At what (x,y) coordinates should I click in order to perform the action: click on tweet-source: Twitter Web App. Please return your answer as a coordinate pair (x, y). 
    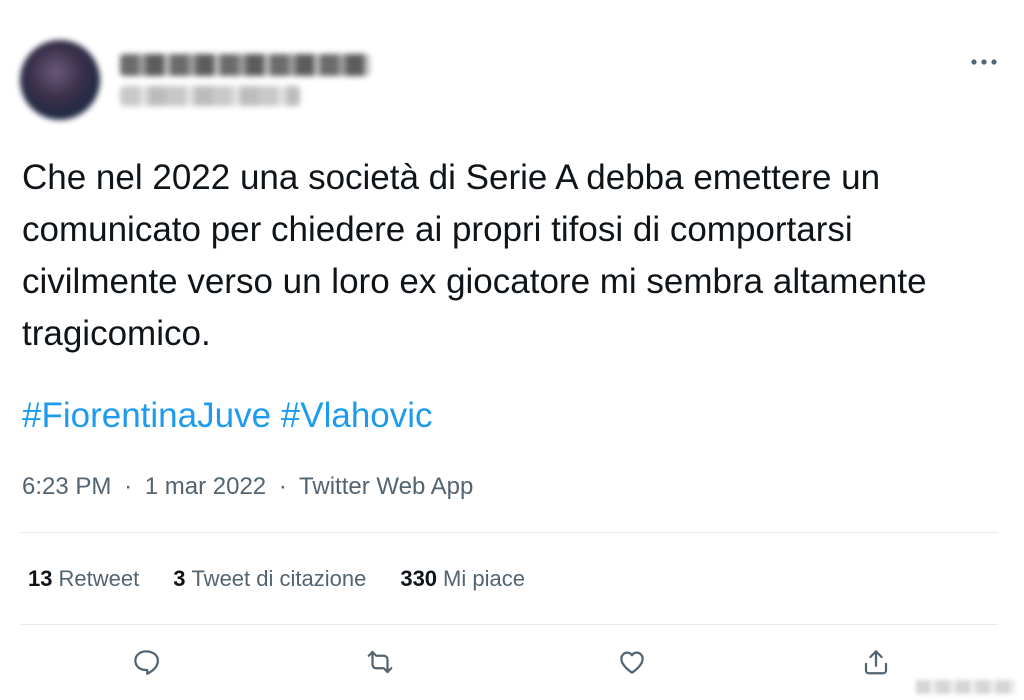
    Looking at the image, I should click on (386, 486).